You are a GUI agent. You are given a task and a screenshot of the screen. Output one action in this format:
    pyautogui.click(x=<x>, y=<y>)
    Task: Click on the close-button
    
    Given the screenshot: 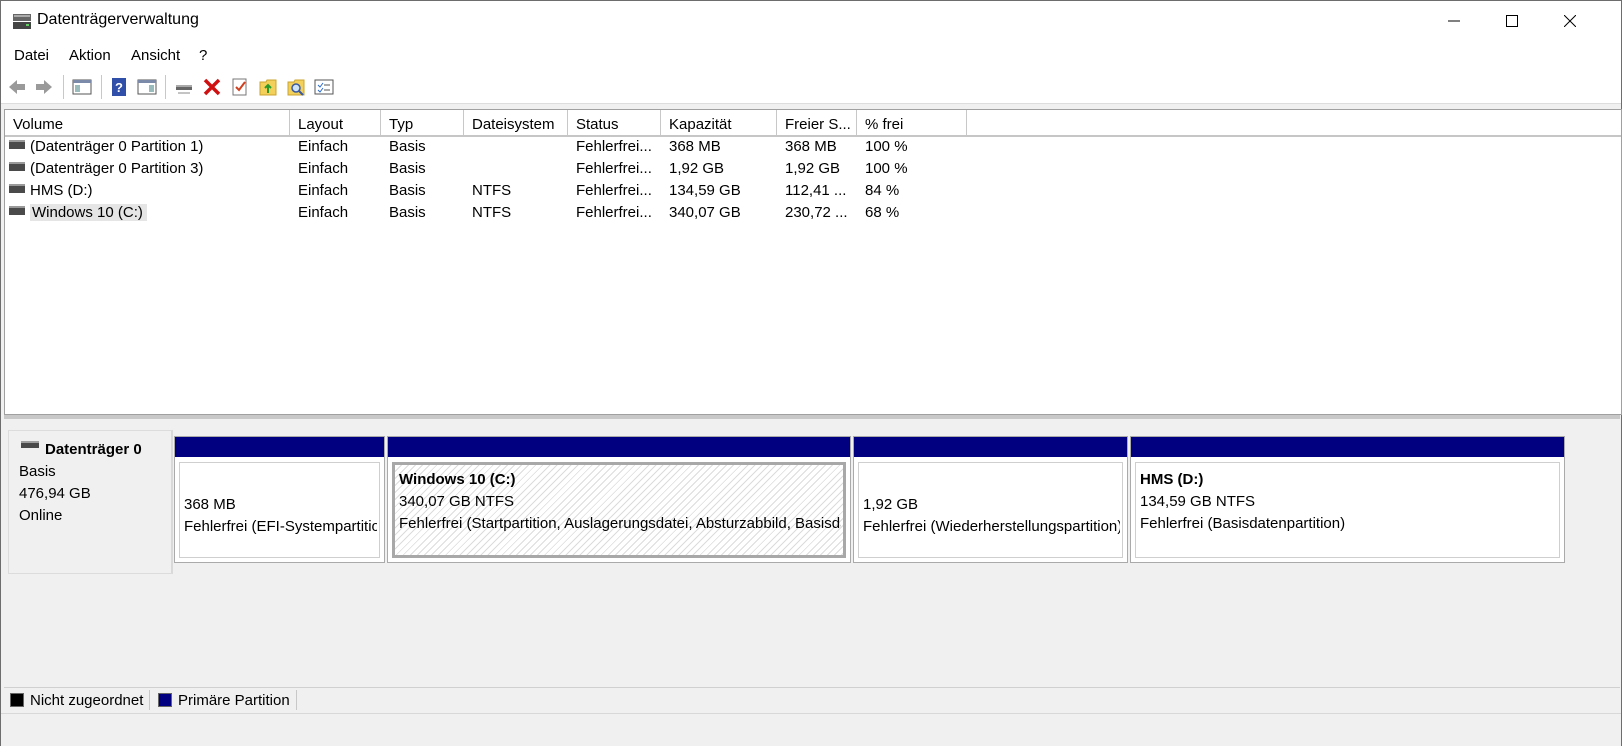 What is the action you would take?
    pyautogui.click(x=1570, y=21)
    